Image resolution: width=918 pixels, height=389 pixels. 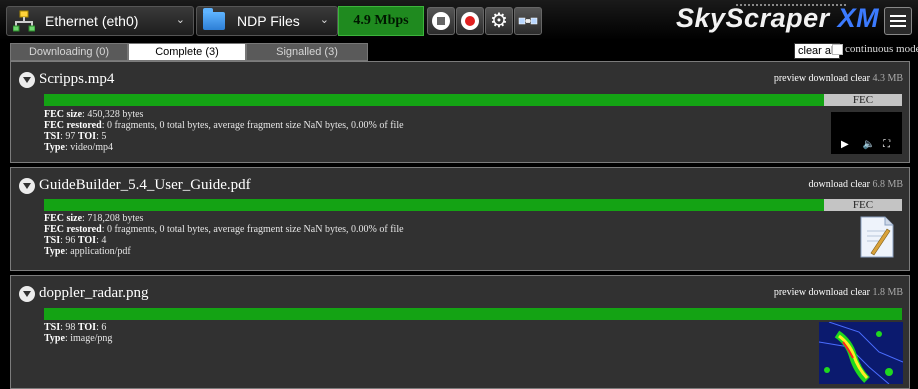 I want to click on ndp-files-select: NDP Files ⌄, so click(x=267, y=21).